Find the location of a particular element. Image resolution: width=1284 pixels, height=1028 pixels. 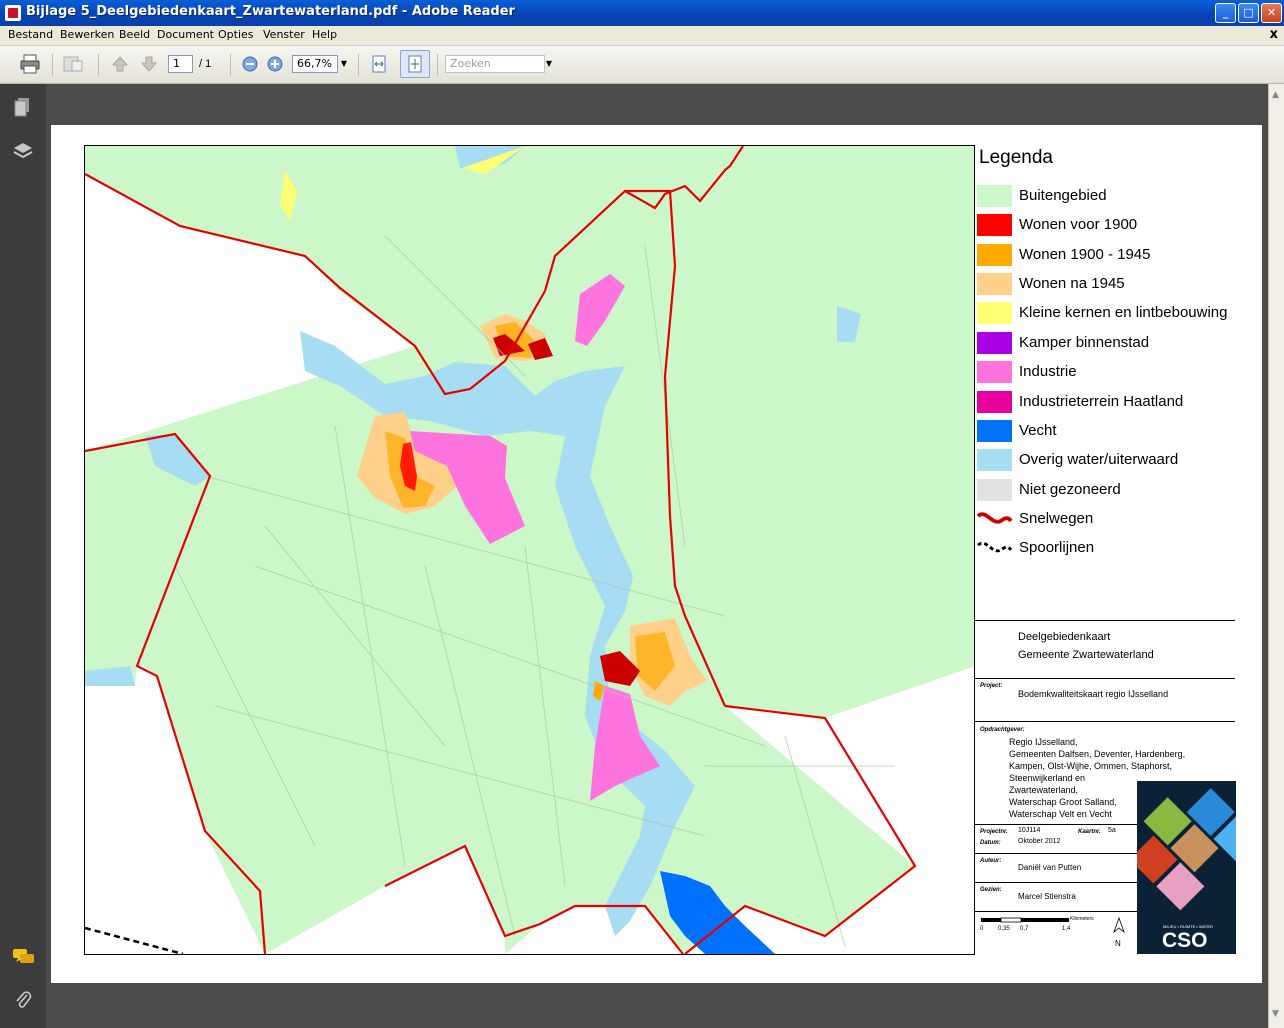

checked-label: Gezien: is located at coordinates (991, 890).